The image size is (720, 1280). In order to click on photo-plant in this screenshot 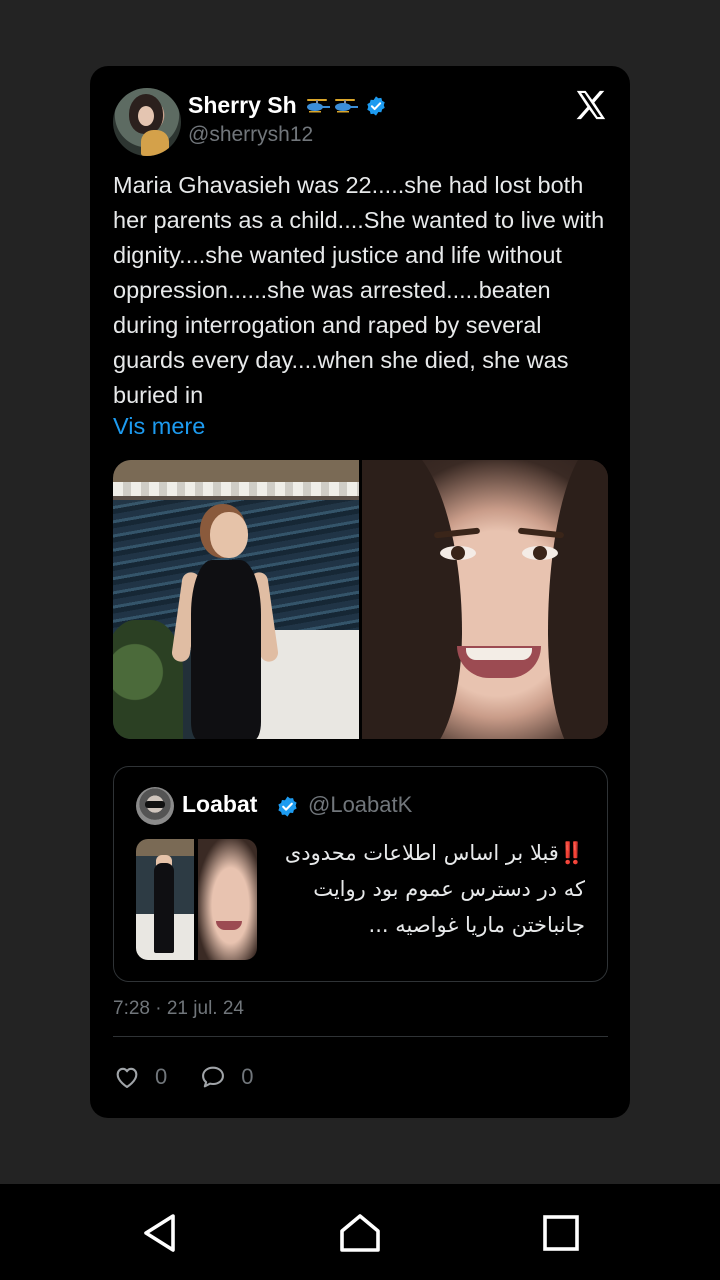, I will do `click(148, 679)`.